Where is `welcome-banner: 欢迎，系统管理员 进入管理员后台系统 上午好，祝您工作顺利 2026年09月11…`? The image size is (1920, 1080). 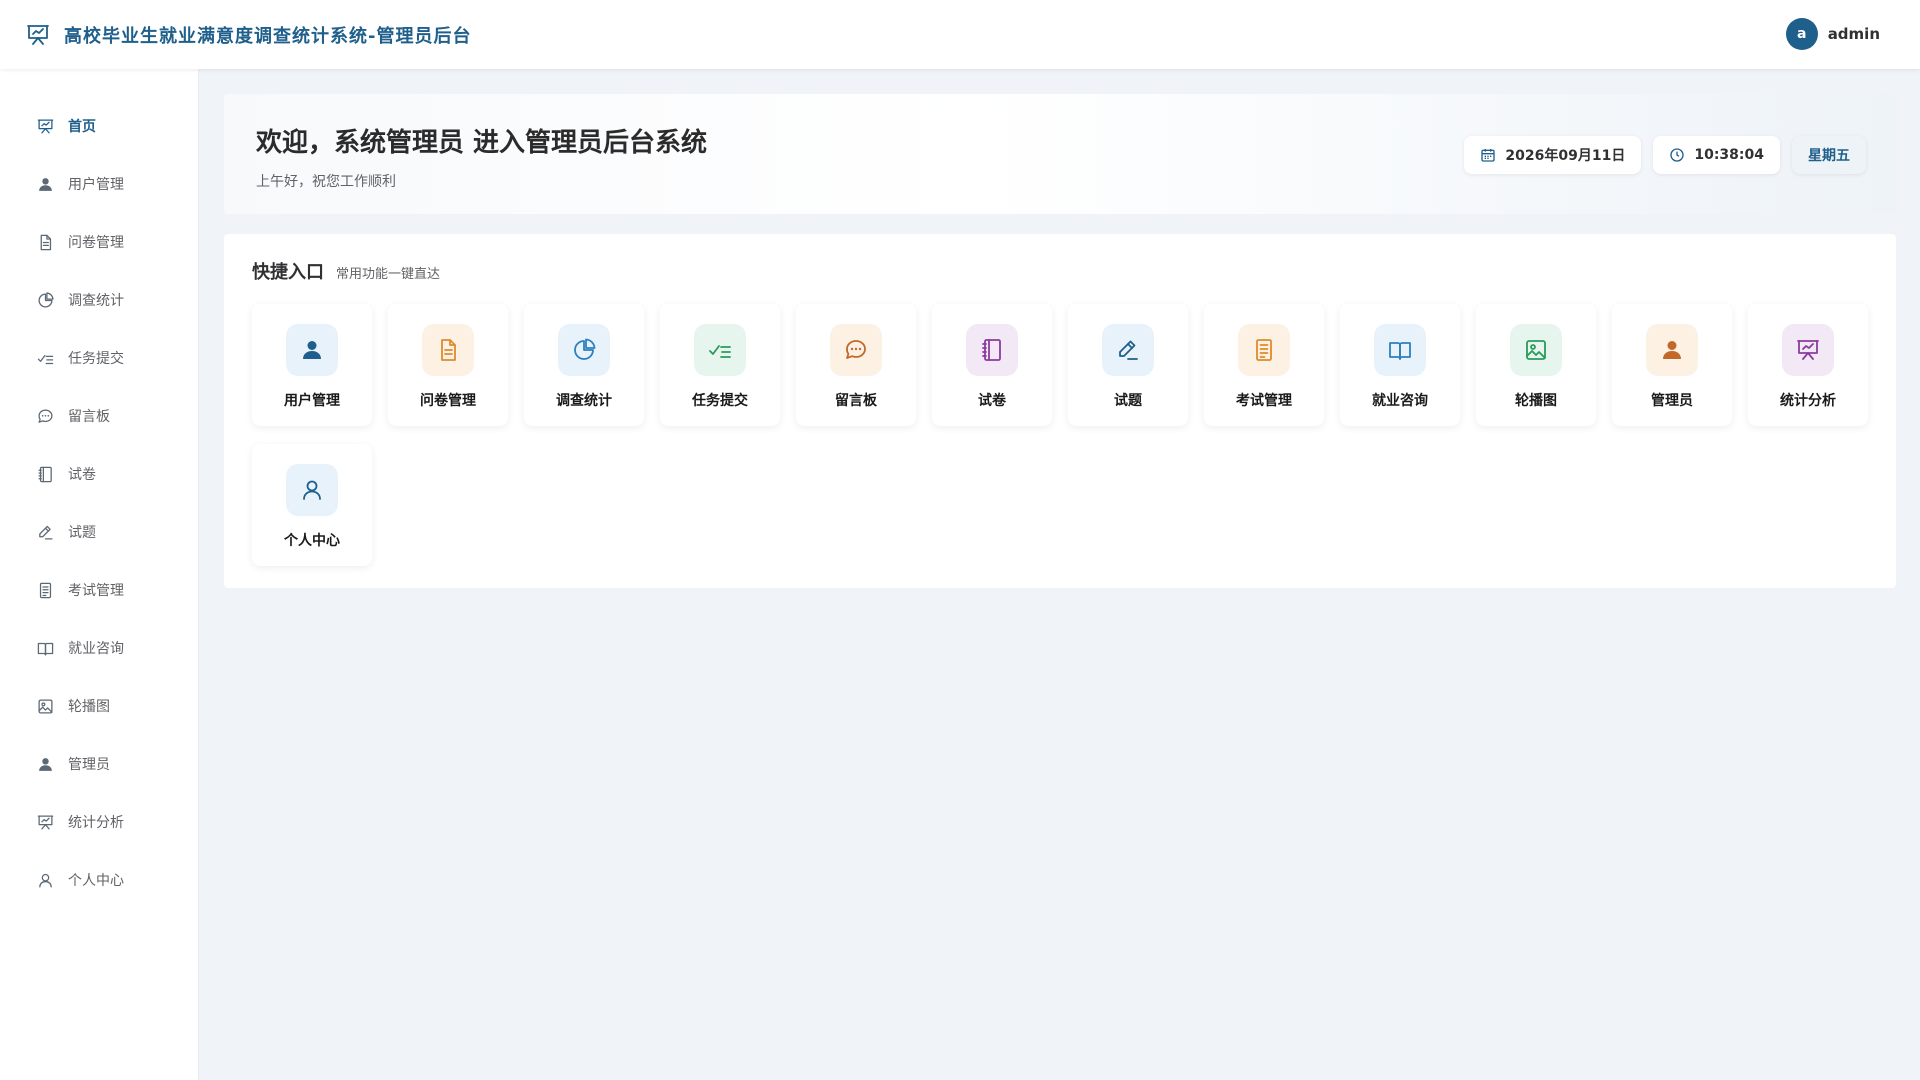 welcome-banner: 欢迎，系统管理员 进入管理员后台系统 上午好，祝您工作顺利 2026年09月11… is located at coordinates (1060, 154).